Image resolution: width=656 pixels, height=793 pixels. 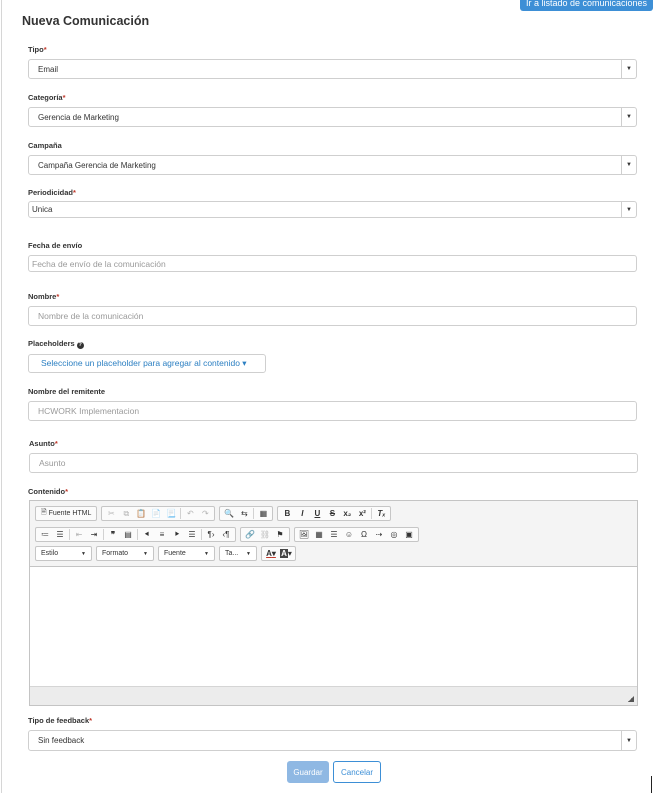 What do you see at coordinates (1, 396) in the screenshot?
I see `left-border` at bounding box center [1, 396].